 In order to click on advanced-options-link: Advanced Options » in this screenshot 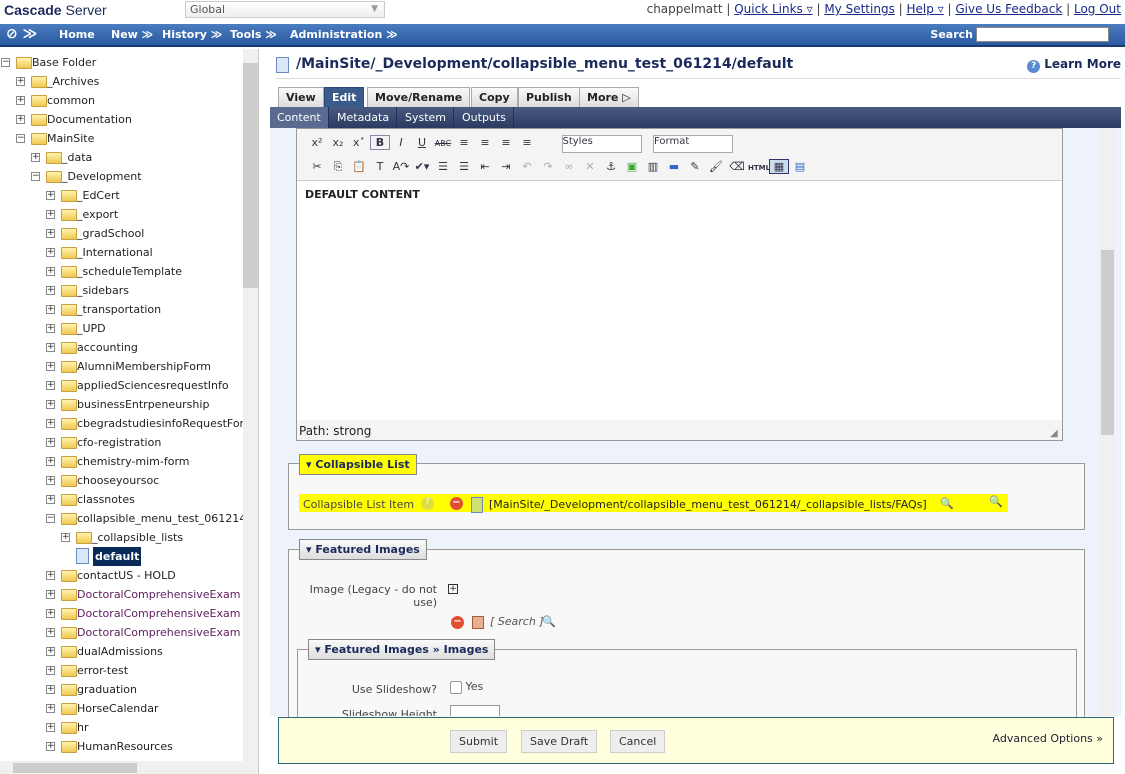, I will do `click(1048, 738)`.